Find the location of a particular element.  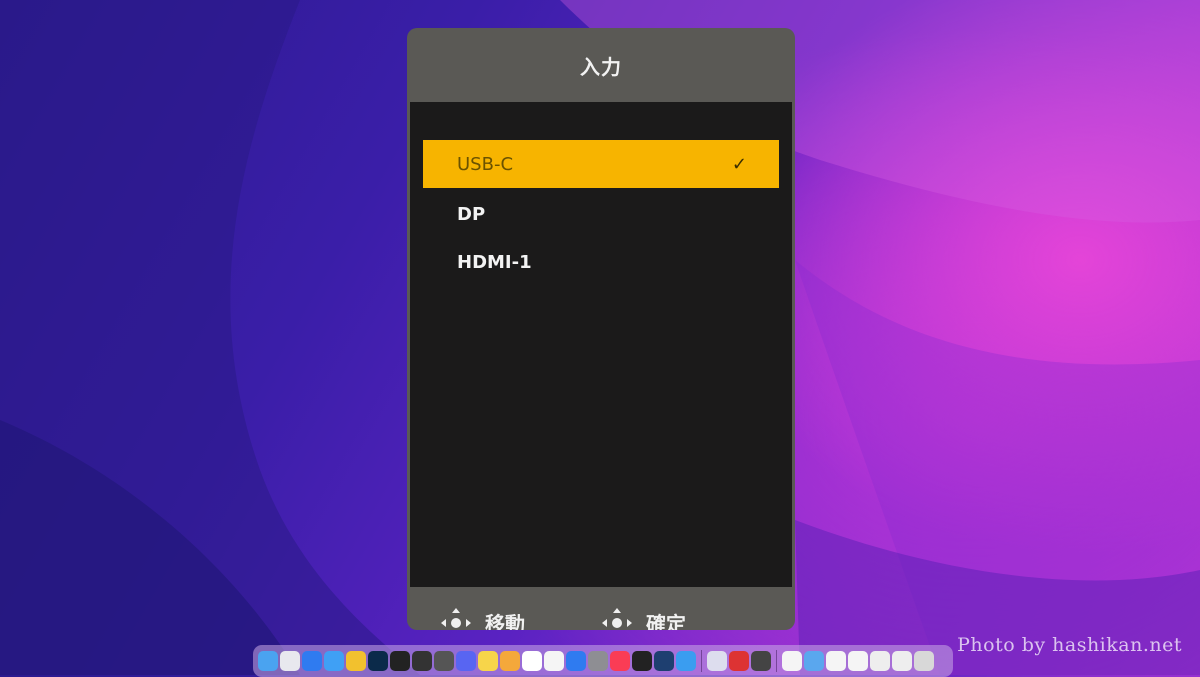

input-item-usb-c: USB-C ✓ is located at coordinates (601, 164).